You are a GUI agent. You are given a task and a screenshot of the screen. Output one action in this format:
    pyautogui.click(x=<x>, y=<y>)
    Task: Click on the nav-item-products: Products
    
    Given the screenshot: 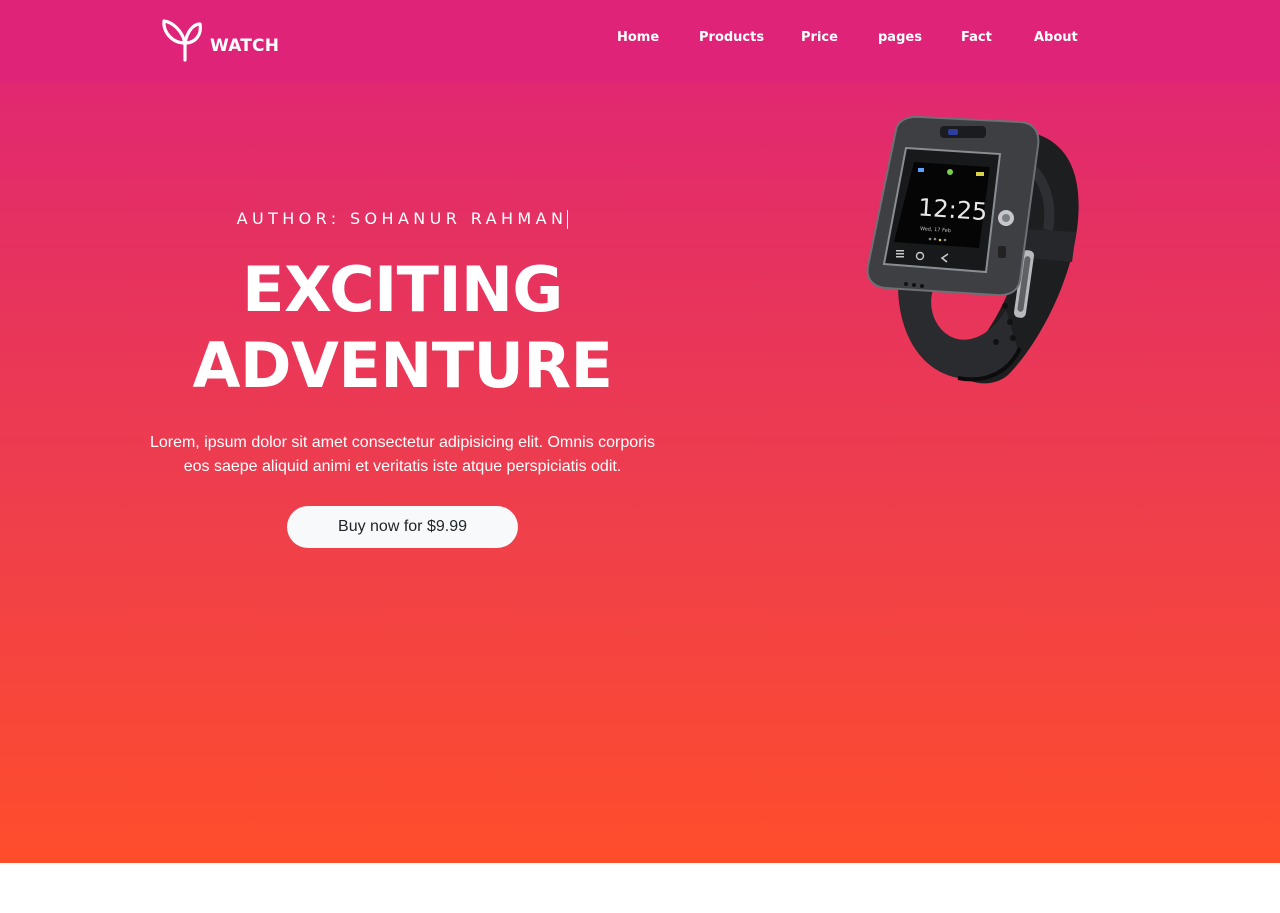 What is the action you would take?
    pyautogui.click(x=731, y=37)
    